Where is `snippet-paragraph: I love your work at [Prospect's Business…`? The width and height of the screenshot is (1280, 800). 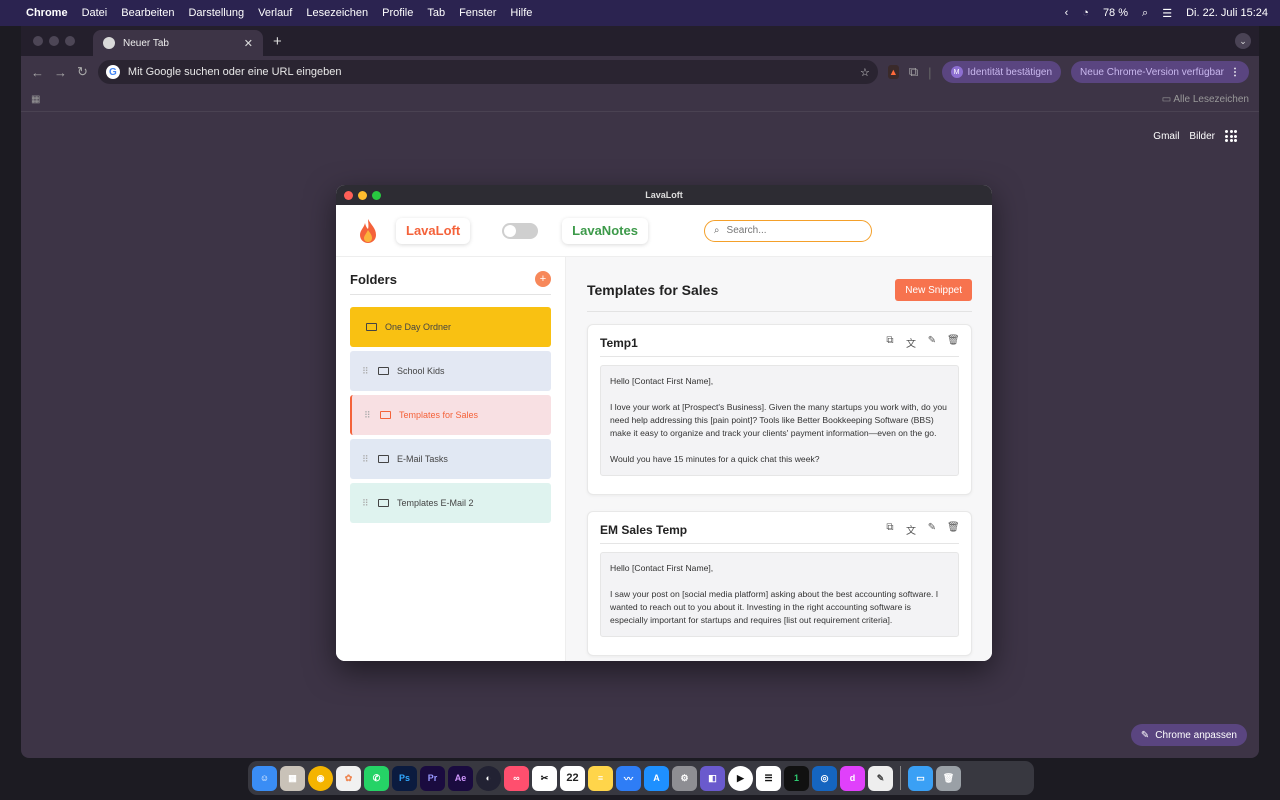
snippet-paragraph: I love your work at [Prospect's Business… is located at coordinates (778, 420).